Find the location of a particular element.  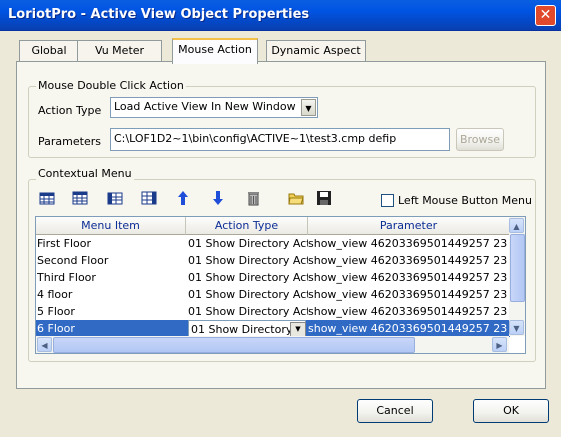

column-header-parameter: Parameter is located at coordinates (409, 226).